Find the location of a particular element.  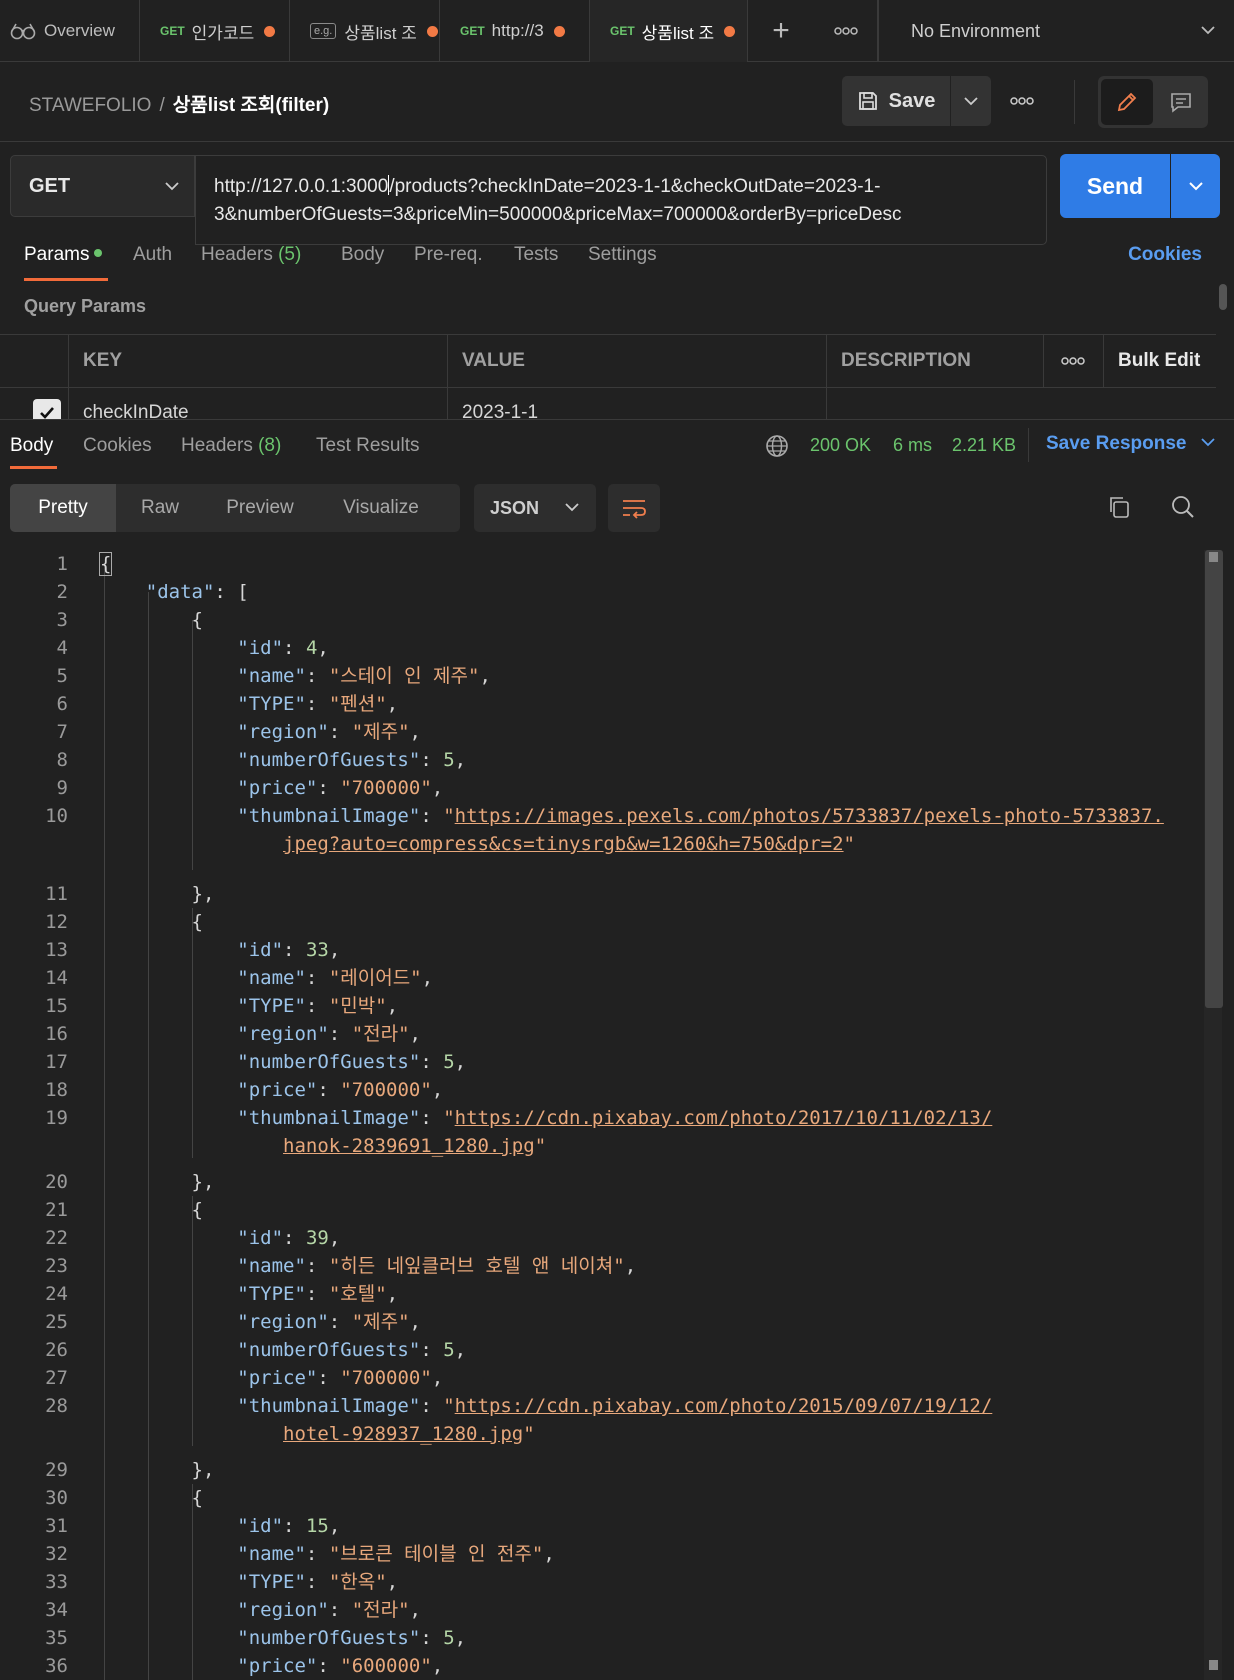

tab-label: Body is located at coordinates (363, 254).